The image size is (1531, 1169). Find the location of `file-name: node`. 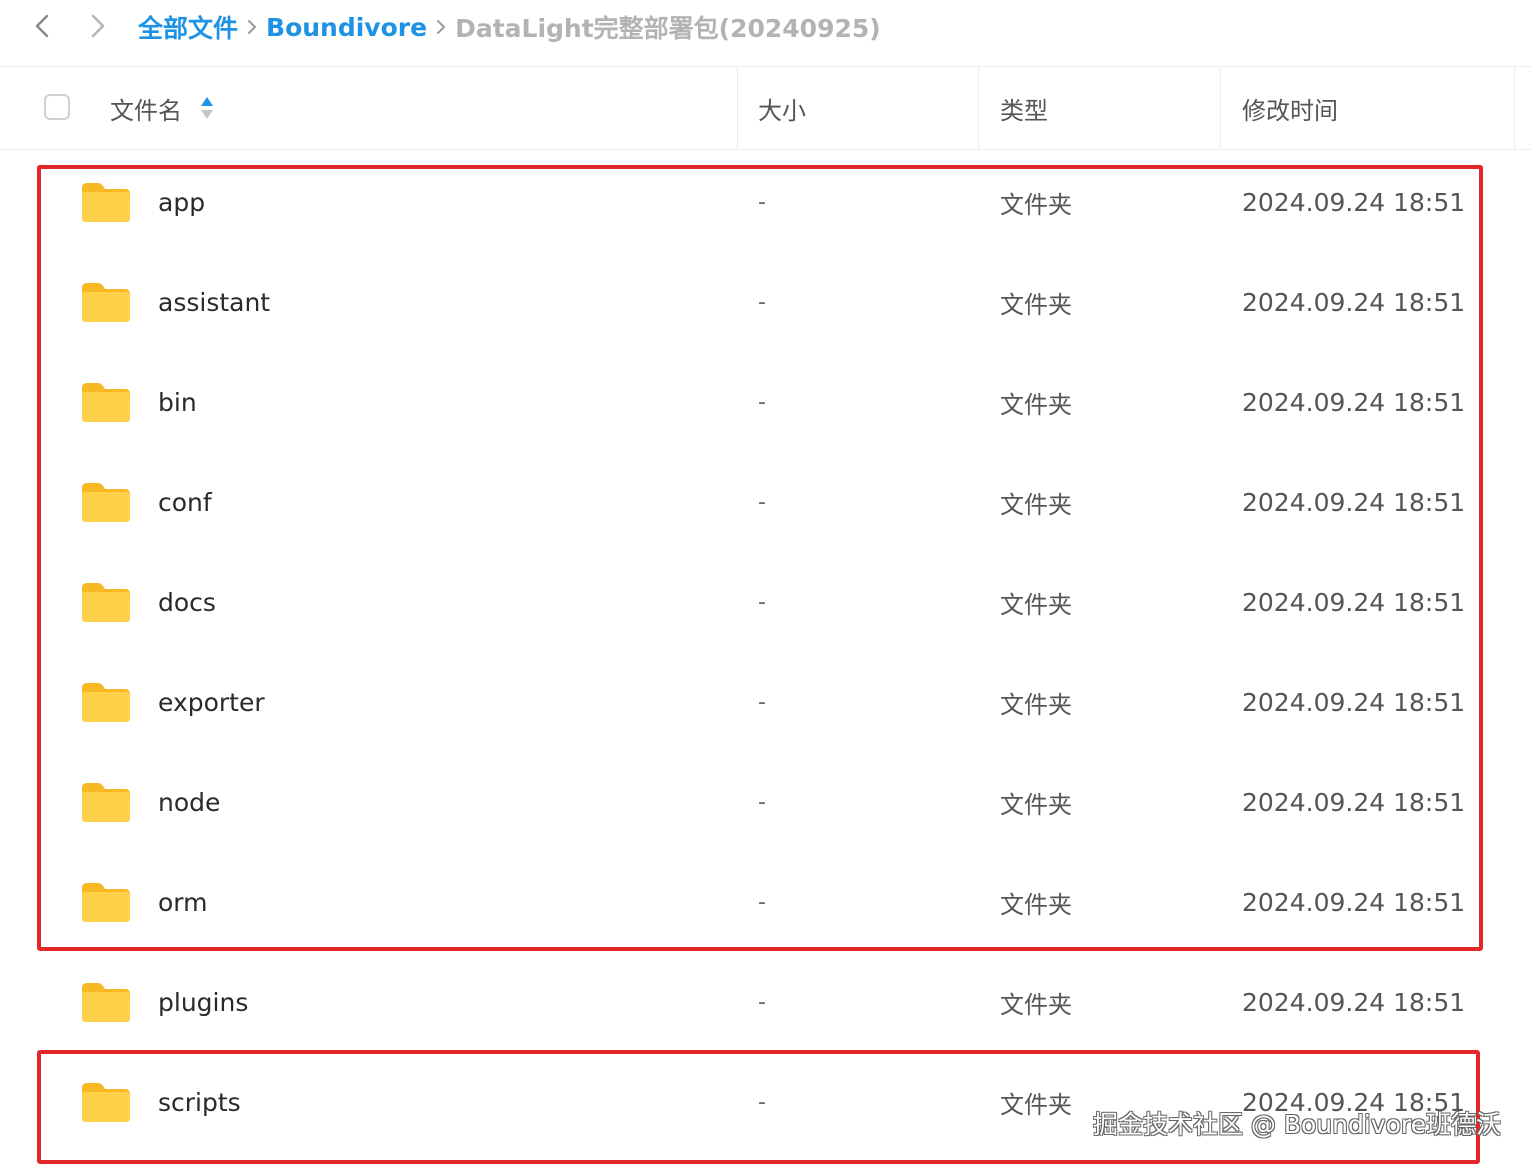

file-name: node is located at coordinates (189, 802).